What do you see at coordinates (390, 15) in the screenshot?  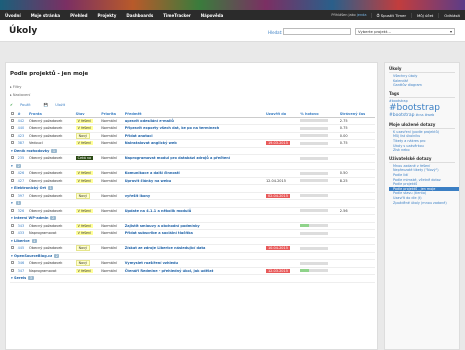 I see `start-timer-button: ⏱ Spustit Timer` at bounding box center [390, 15].